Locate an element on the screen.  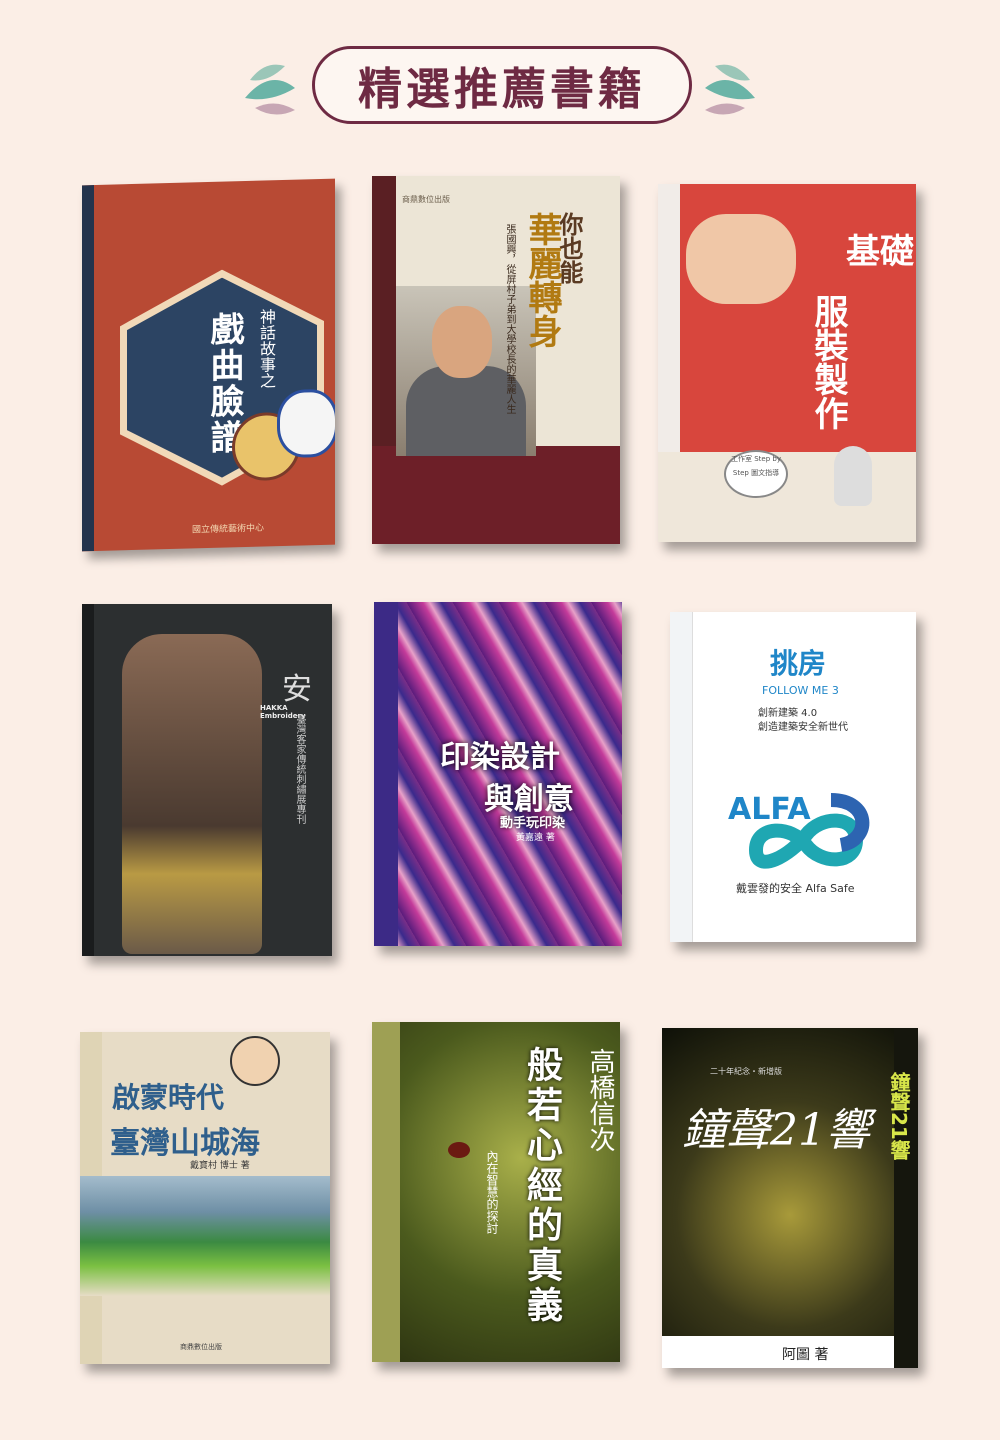
book-subtitle: 臺灣客家傳統刺繡展專刊 is located at coordinates (299, 769).